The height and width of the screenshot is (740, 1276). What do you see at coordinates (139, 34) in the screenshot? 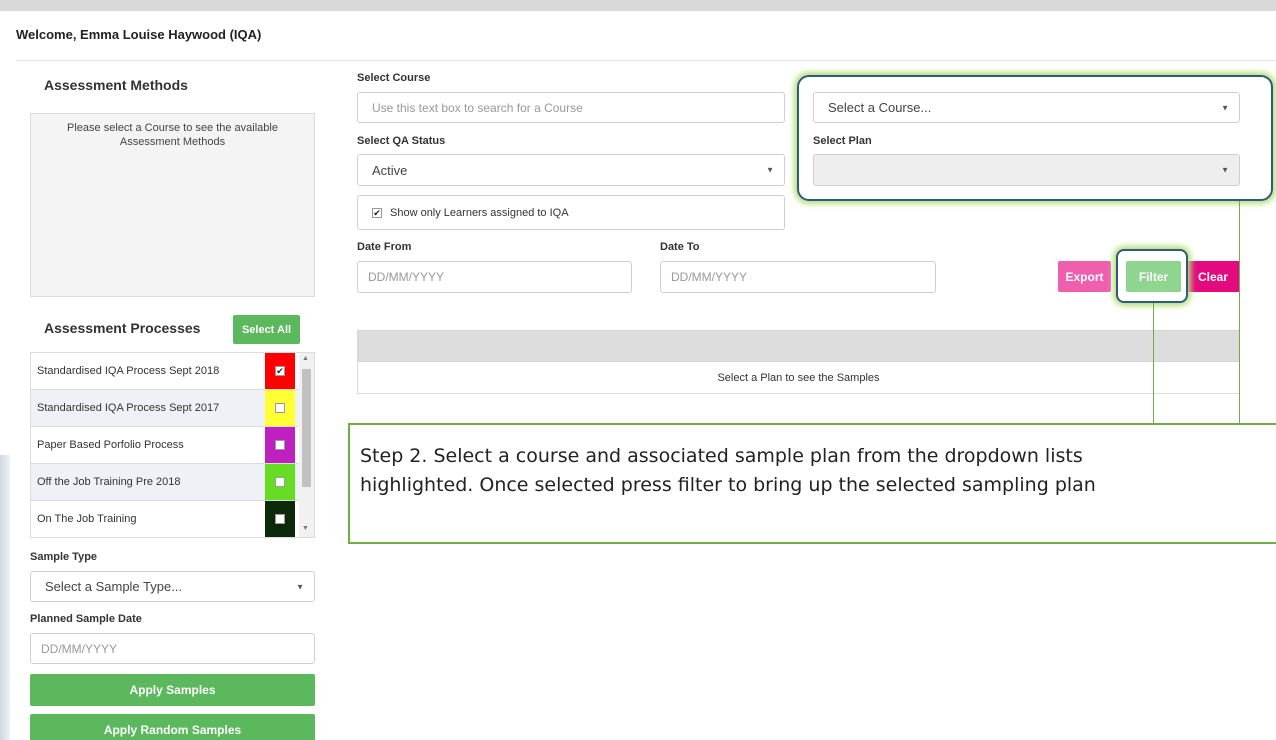
I see `welcome-message: Welcome, Emma Louise Haywood (IQA)` at bounding box center [139, 34].